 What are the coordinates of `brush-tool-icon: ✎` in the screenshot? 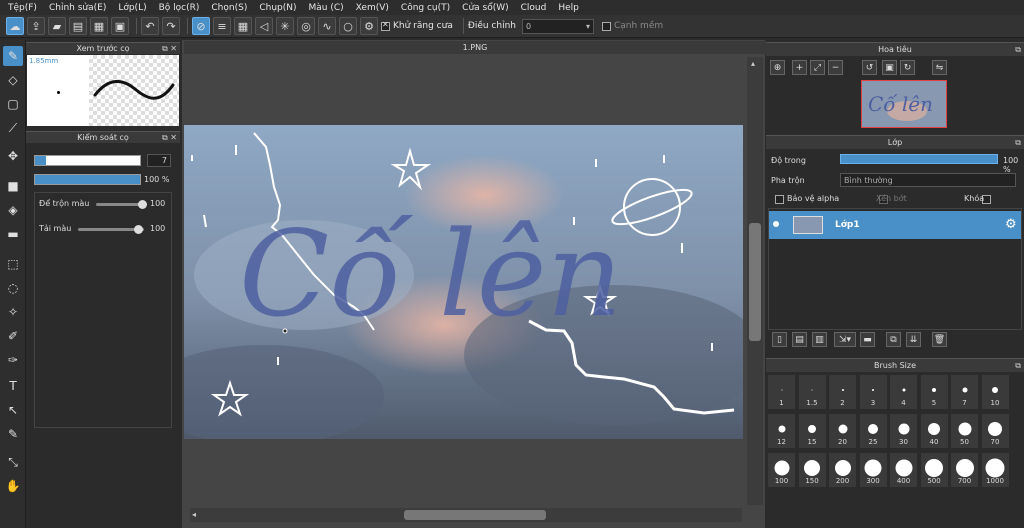 It's located at (13, 56).